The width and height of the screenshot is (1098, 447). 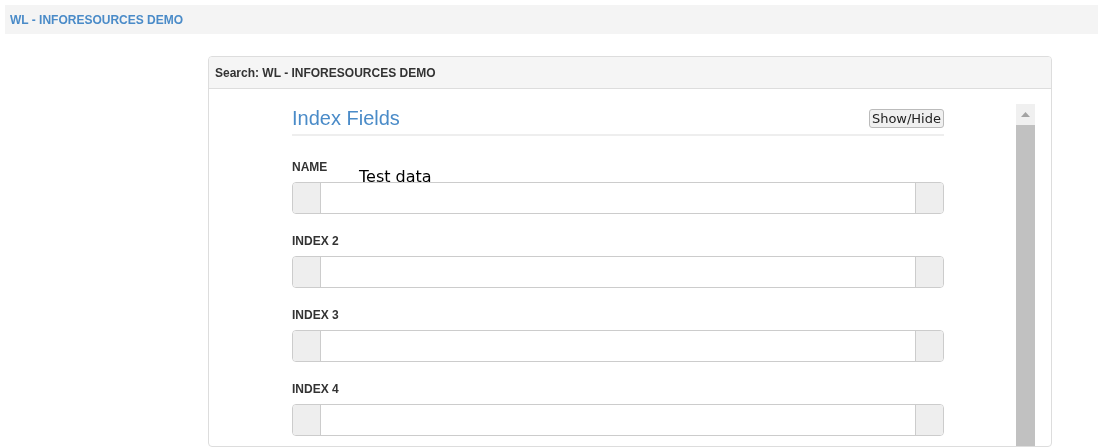 I want to click on section-title: Index Fields, so click(x=346, y=118).